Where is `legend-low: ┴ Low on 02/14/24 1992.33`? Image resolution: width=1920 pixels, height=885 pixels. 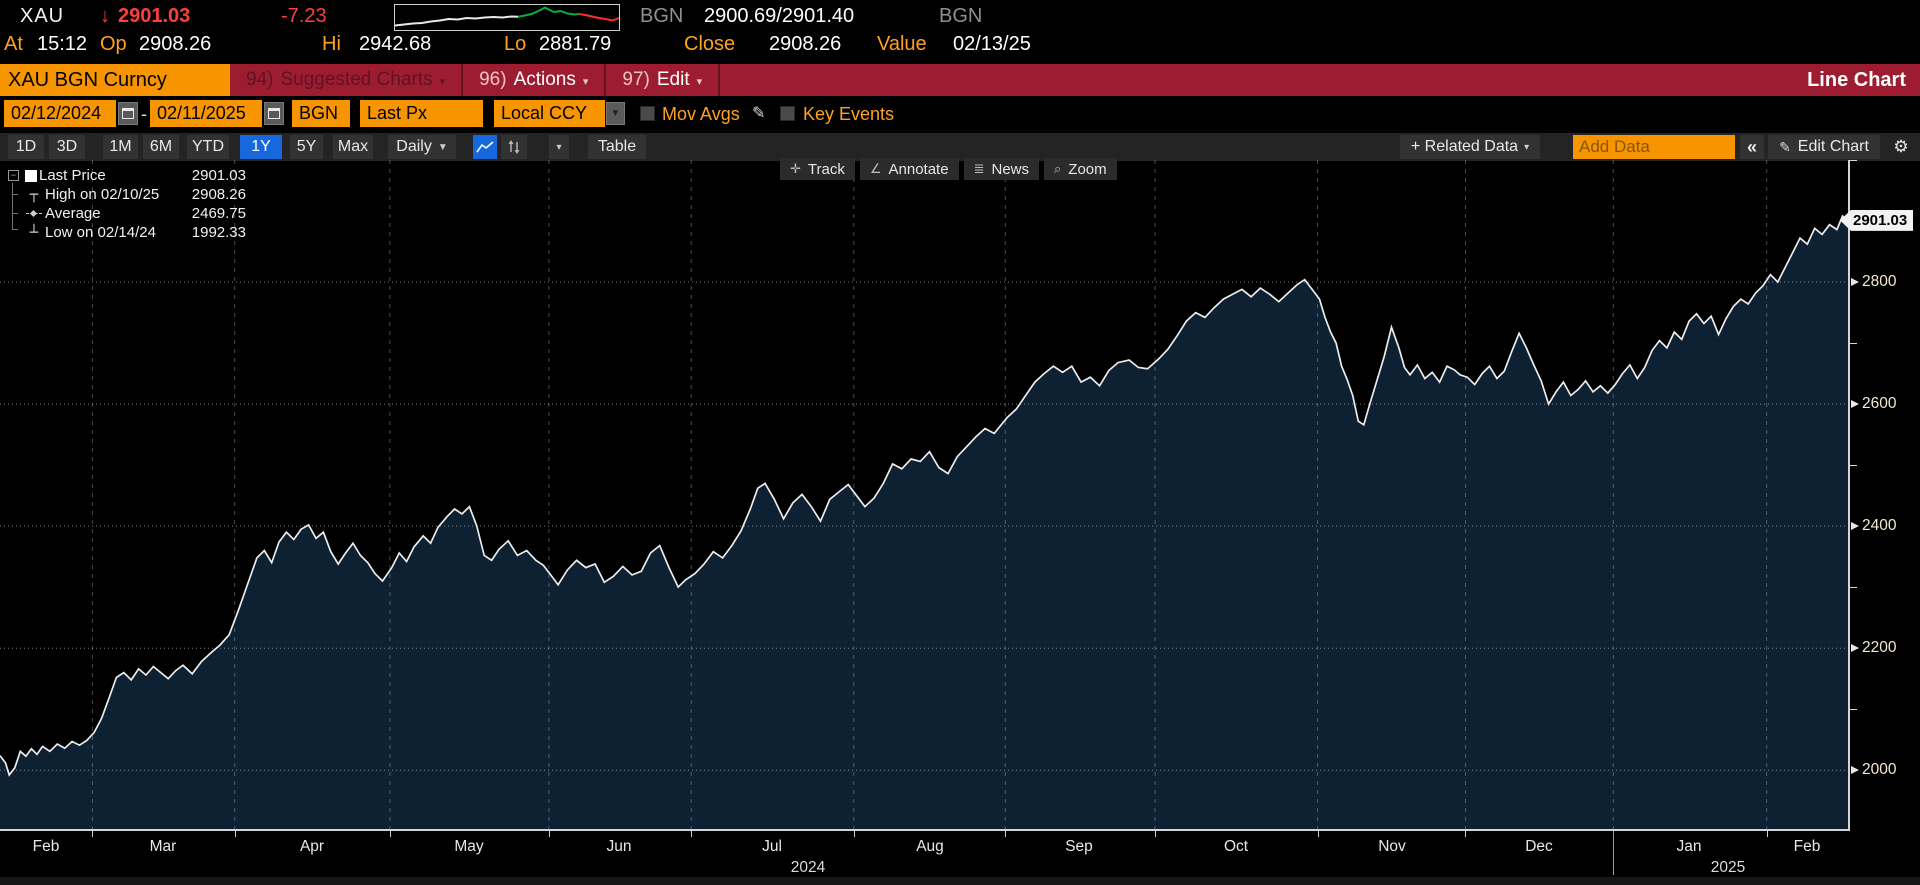 legend-low: ┴ Low on 02/14/24 1992.33 is located at coordinates (127, 232).